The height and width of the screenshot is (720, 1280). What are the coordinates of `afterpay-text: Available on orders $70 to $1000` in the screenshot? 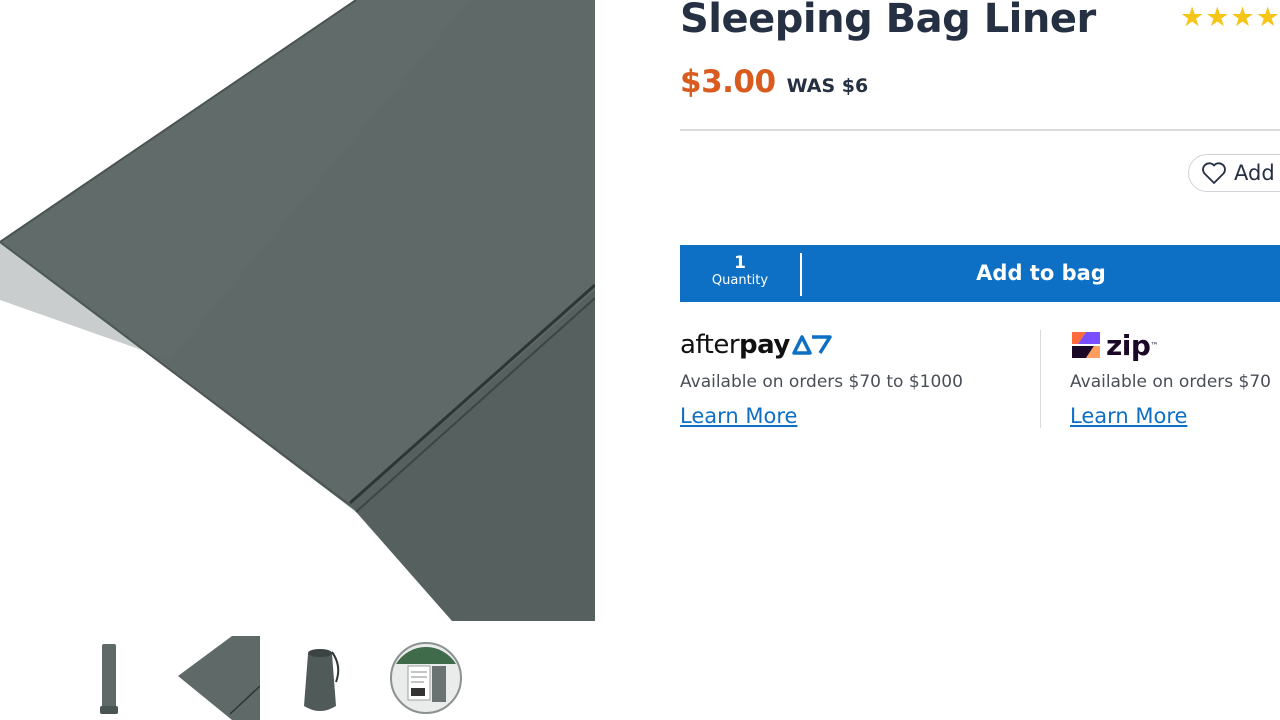 It's located at (821, 382).